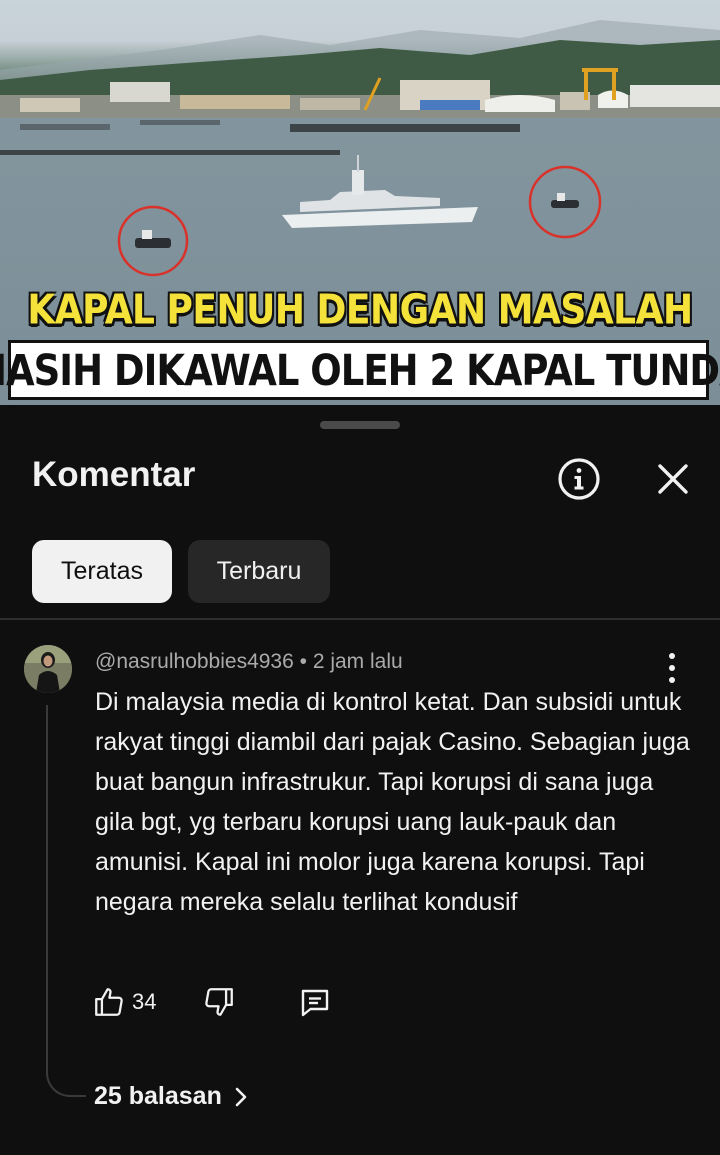 The width and height of the screenshot is (720, 1155). Describe the element at coordinates (259, 571) in the screenshot. I see `sort-chip-newest: Terbaru` at that location.